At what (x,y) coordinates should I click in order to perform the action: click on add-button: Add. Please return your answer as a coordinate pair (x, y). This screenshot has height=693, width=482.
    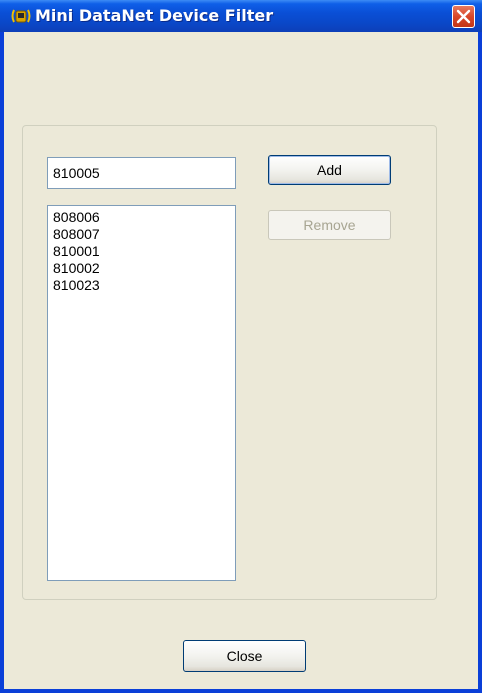
    Looking at the image, I should click on (329, 170).